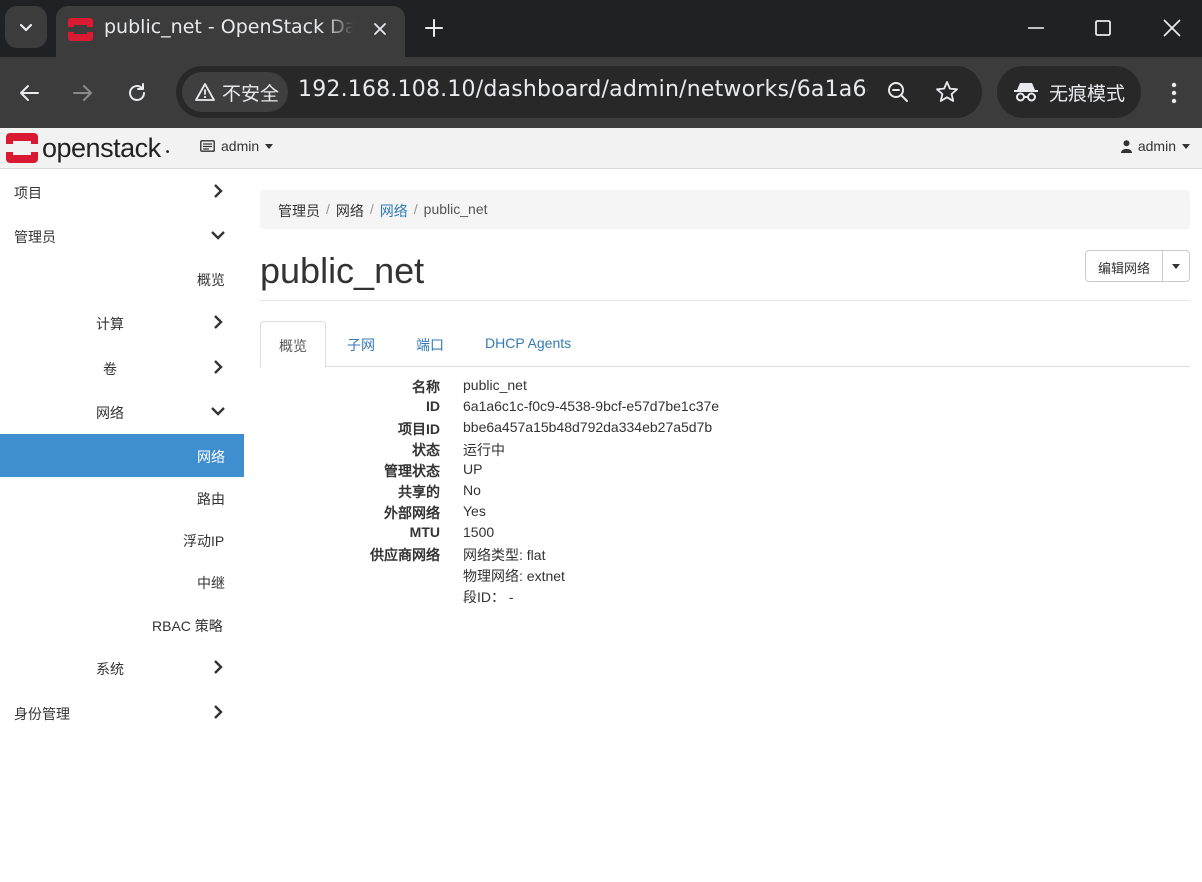 The image size is (1202, 882). What do you see at coordinates (230, 31) in the screenshot?
I see `browser-tab-active: public_net - OpenStack Dashboard` at bounding box center [230, 31].